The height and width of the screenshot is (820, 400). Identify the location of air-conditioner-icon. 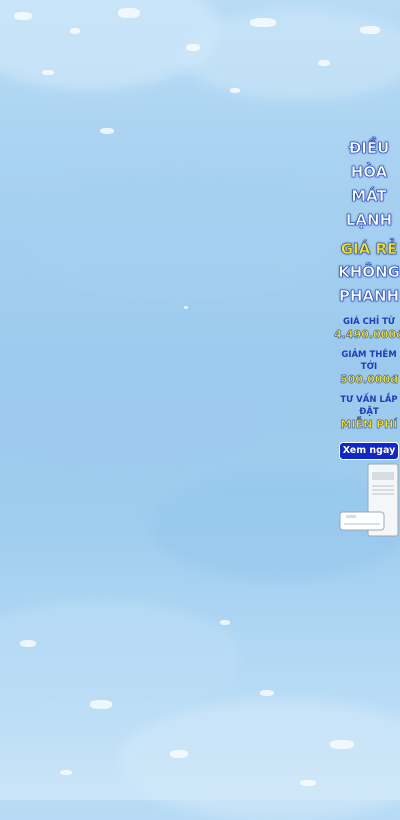
(369, 500).